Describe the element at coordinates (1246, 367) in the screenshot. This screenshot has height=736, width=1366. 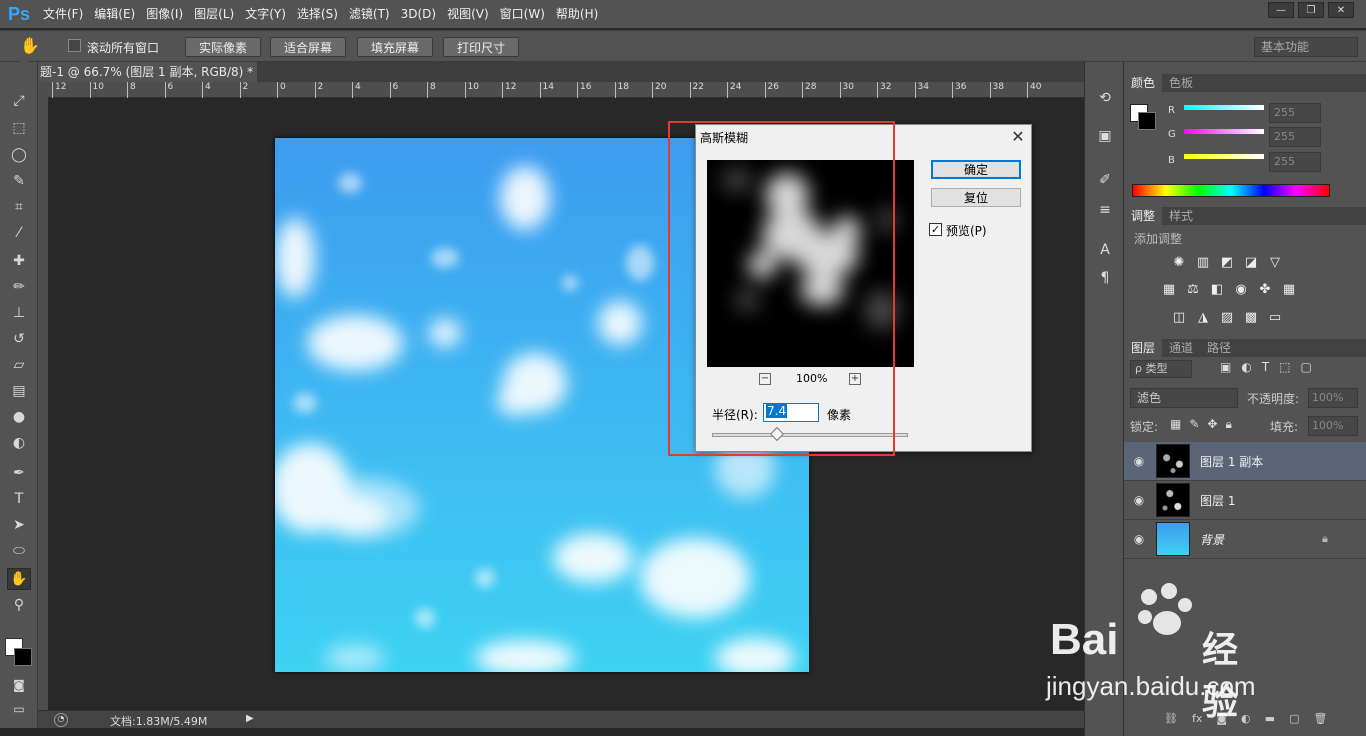
I see `filter-adjustment-icon: ◐` at that location.